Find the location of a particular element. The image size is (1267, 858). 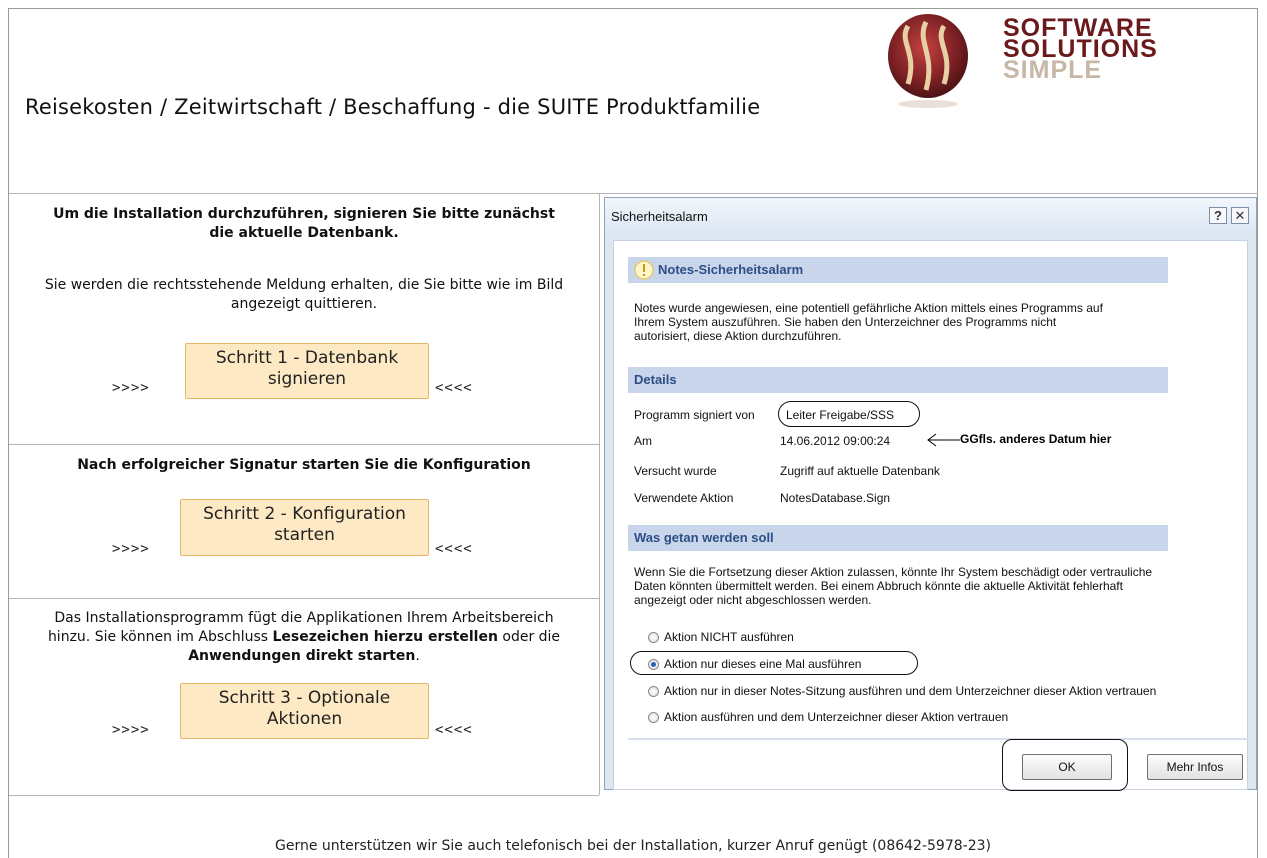

step3-button: Schritt 3 - Optionale Aktionen is located at coordinates (304, 711).